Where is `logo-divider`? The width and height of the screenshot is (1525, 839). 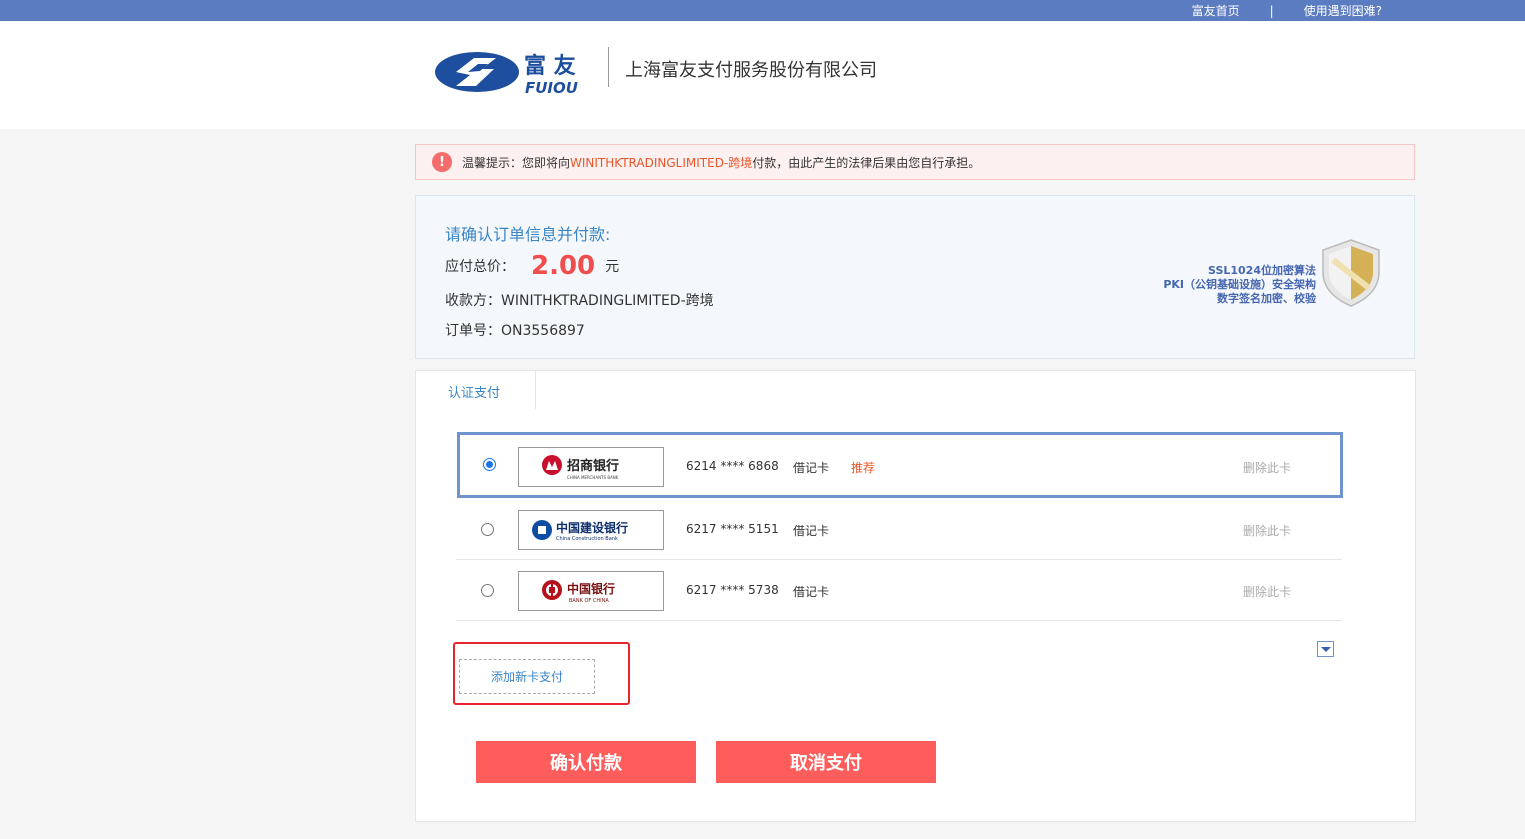 logo-divider is located at coordinates (608, 67).